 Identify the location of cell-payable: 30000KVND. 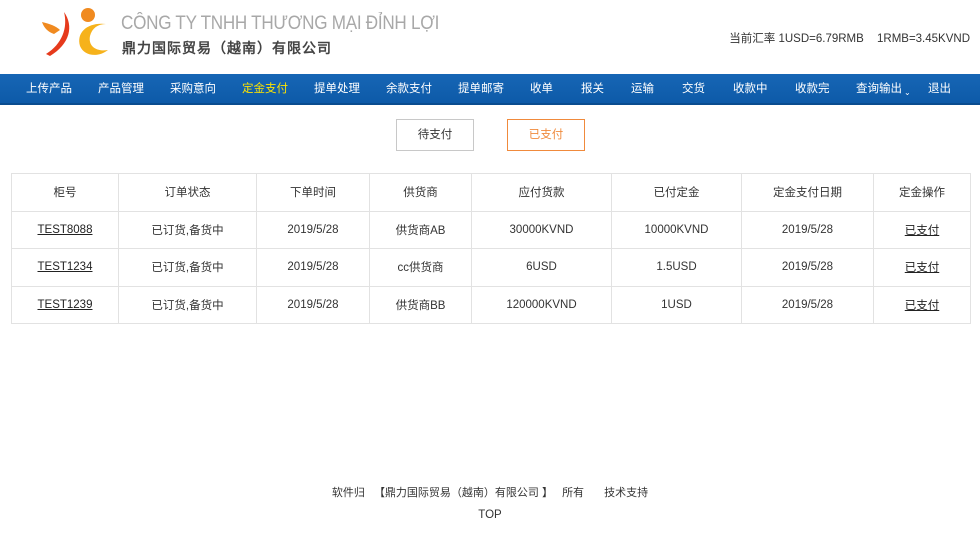
(541, 229).